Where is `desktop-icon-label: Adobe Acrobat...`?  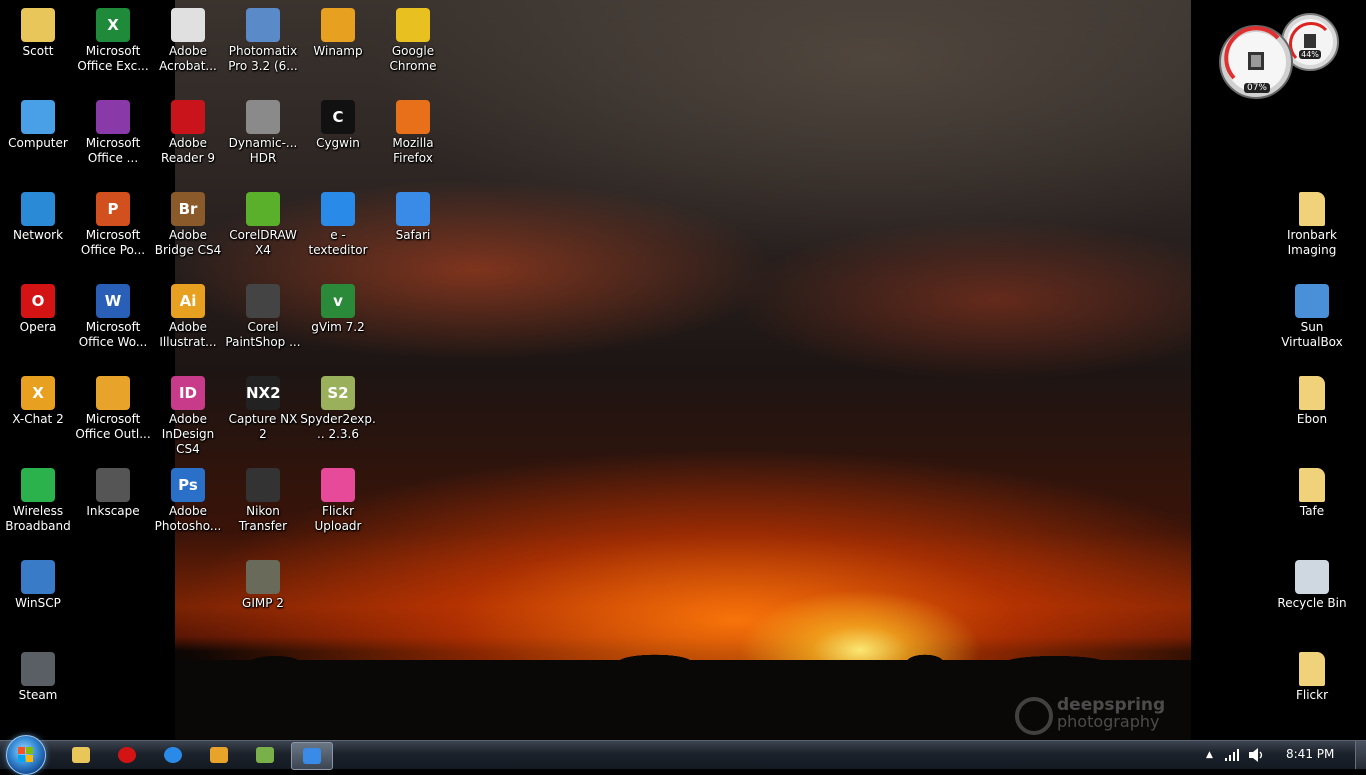 desktop-icon-label: Adobe Acrobat... is located at coordinates (188, 58).